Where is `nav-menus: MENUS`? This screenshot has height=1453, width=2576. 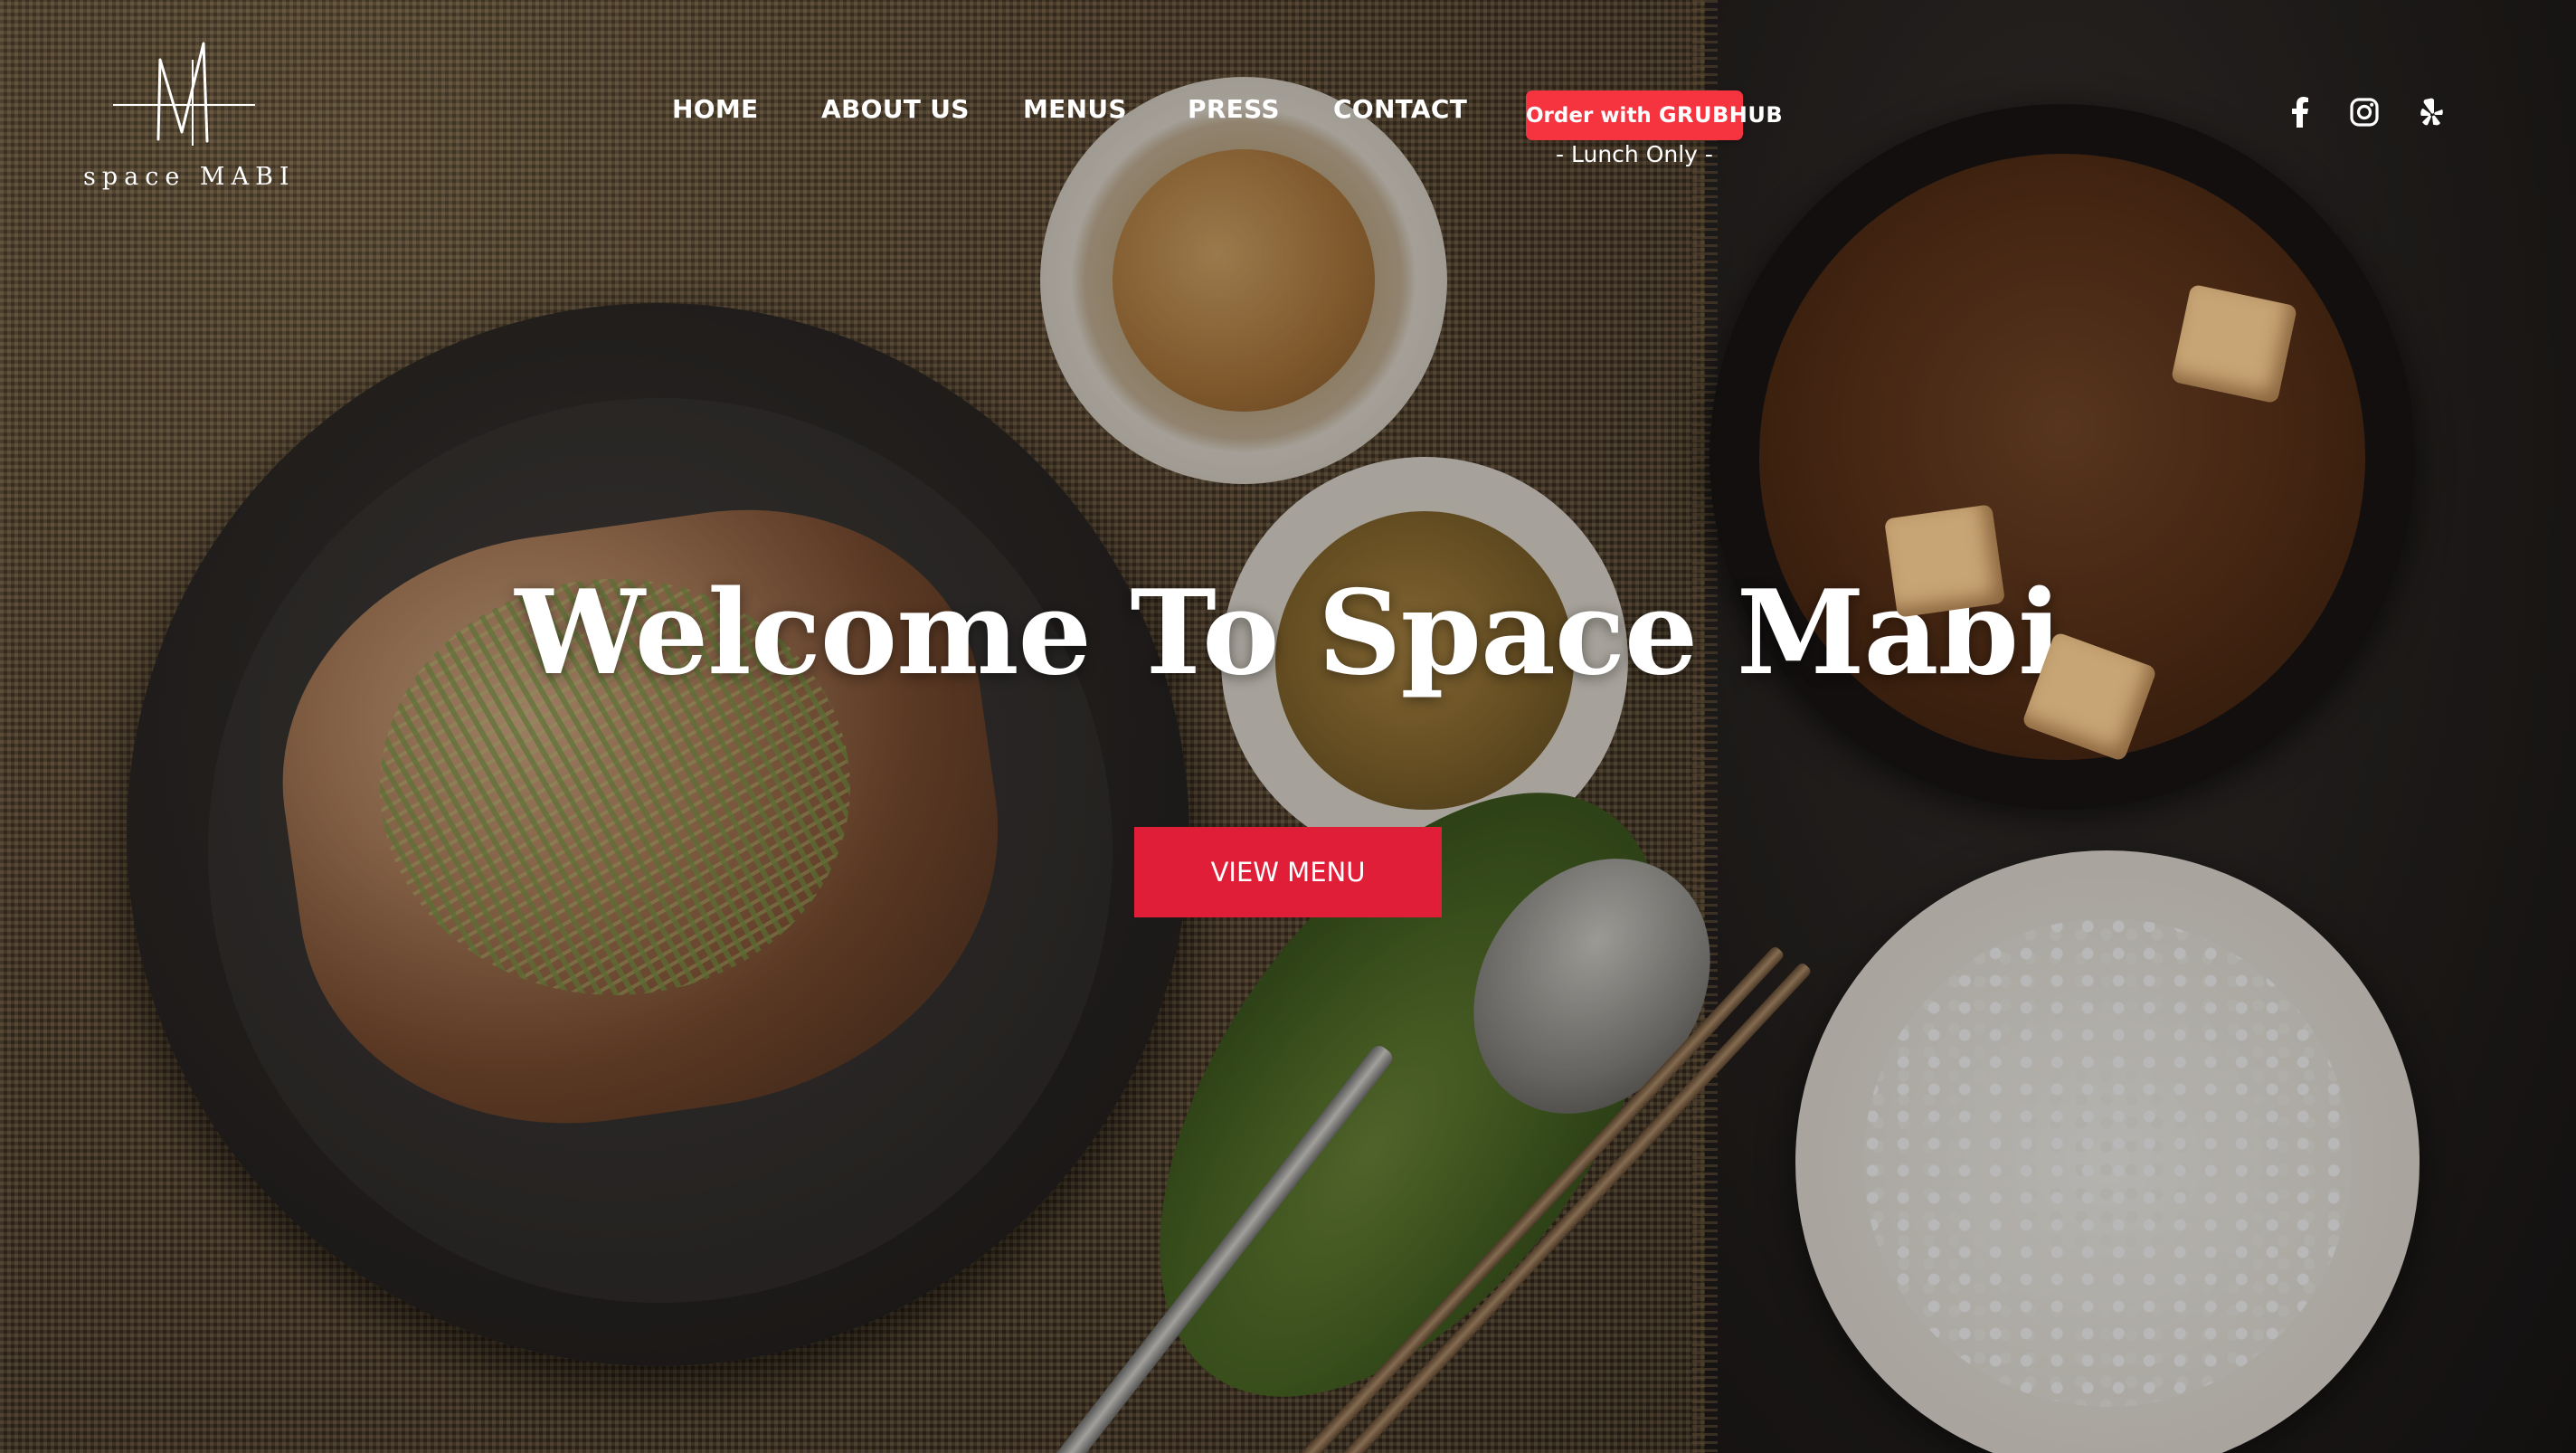
nav-menus: MENUS is located at coordinates (1075, 109).